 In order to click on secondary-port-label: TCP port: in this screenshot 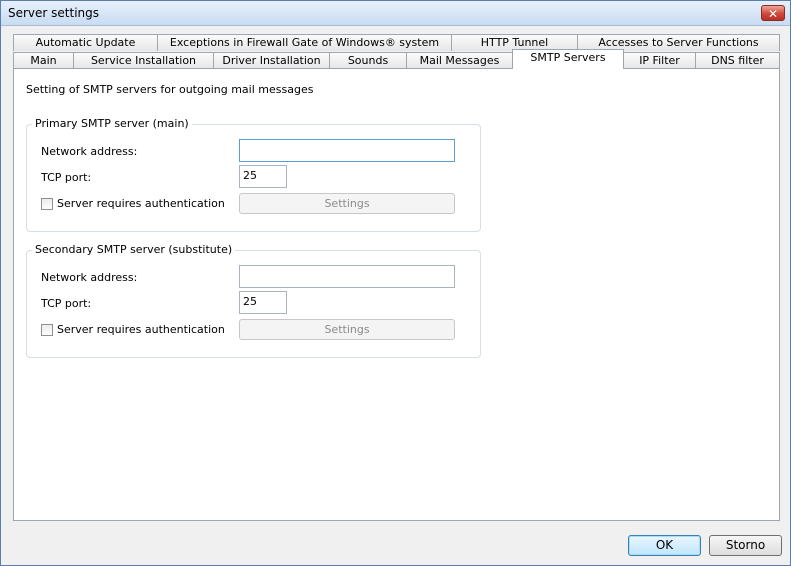, I will do `click(66, 303)`.